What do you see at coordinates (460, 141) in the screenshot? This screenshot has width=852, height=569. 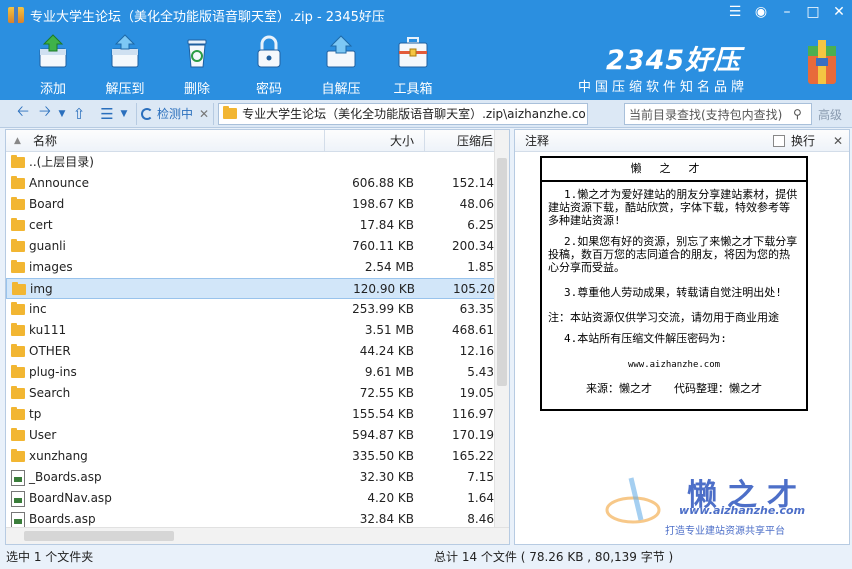 I see `column-compressed: 压缩后` at bounding box center [460, 141].